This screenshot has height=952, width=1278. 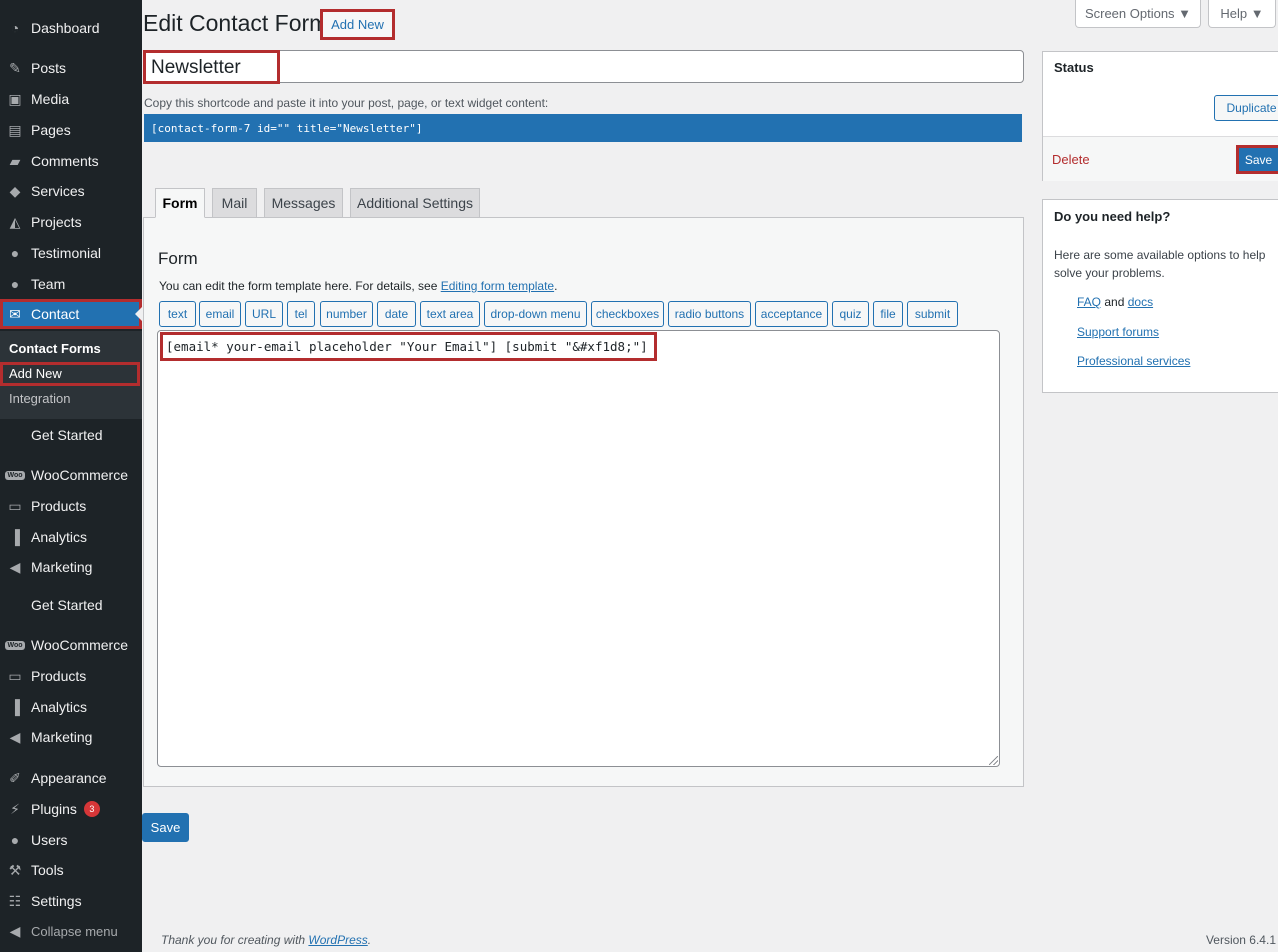 I want to click on duplicate-button: Duplicate, so click(x=1246, y=108).